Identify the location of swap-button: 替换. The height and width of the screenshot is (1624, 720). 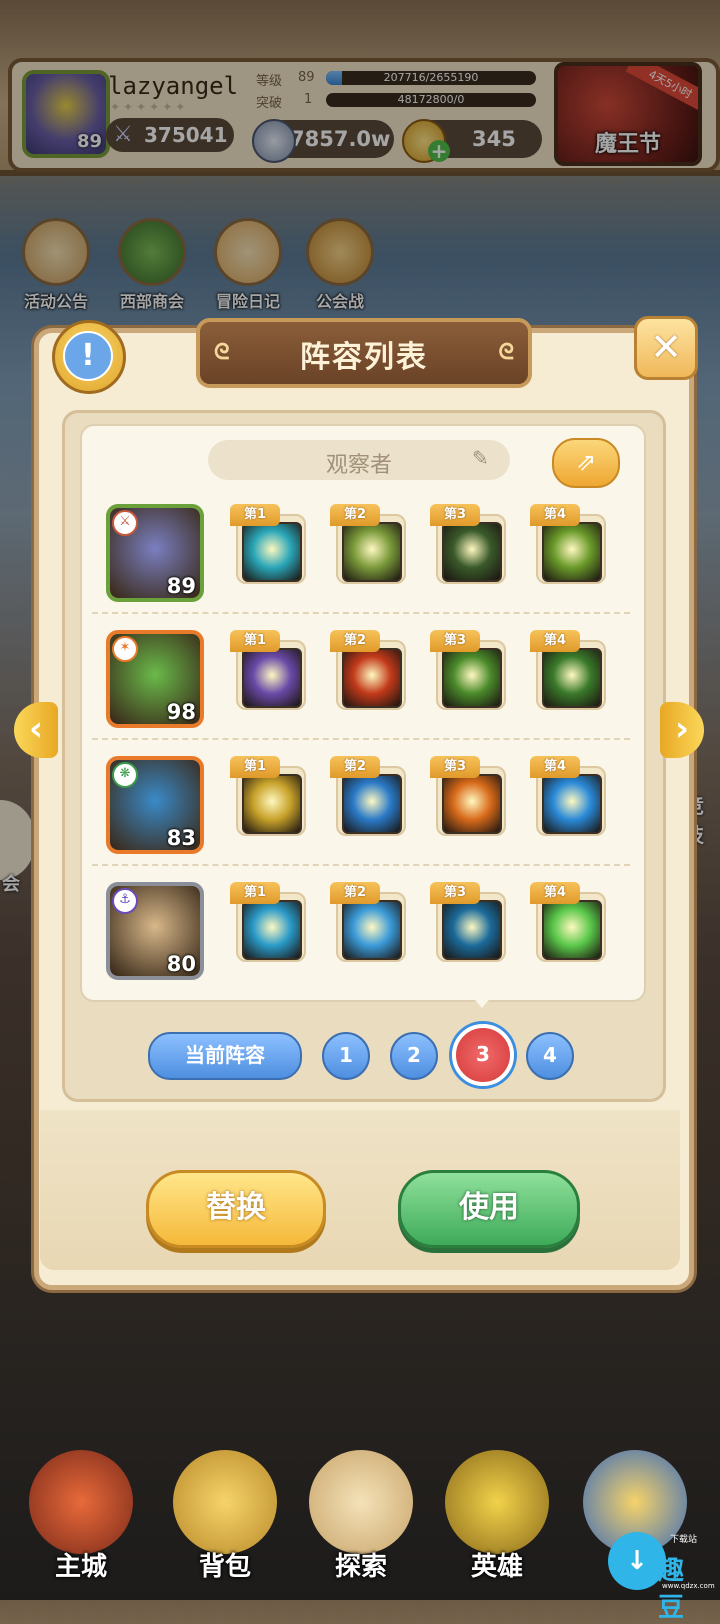
(236, 1209).